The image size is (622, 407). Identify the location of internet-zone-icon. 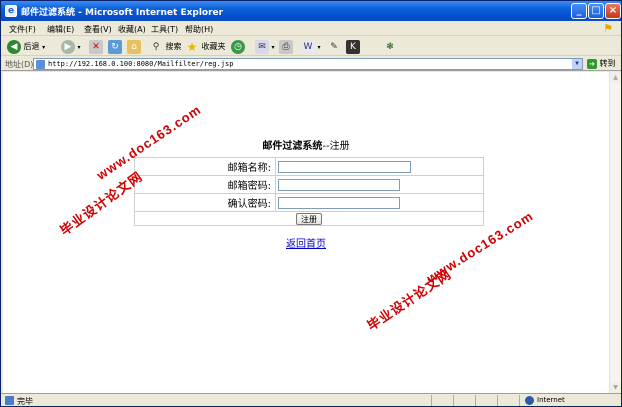
(529, 400).